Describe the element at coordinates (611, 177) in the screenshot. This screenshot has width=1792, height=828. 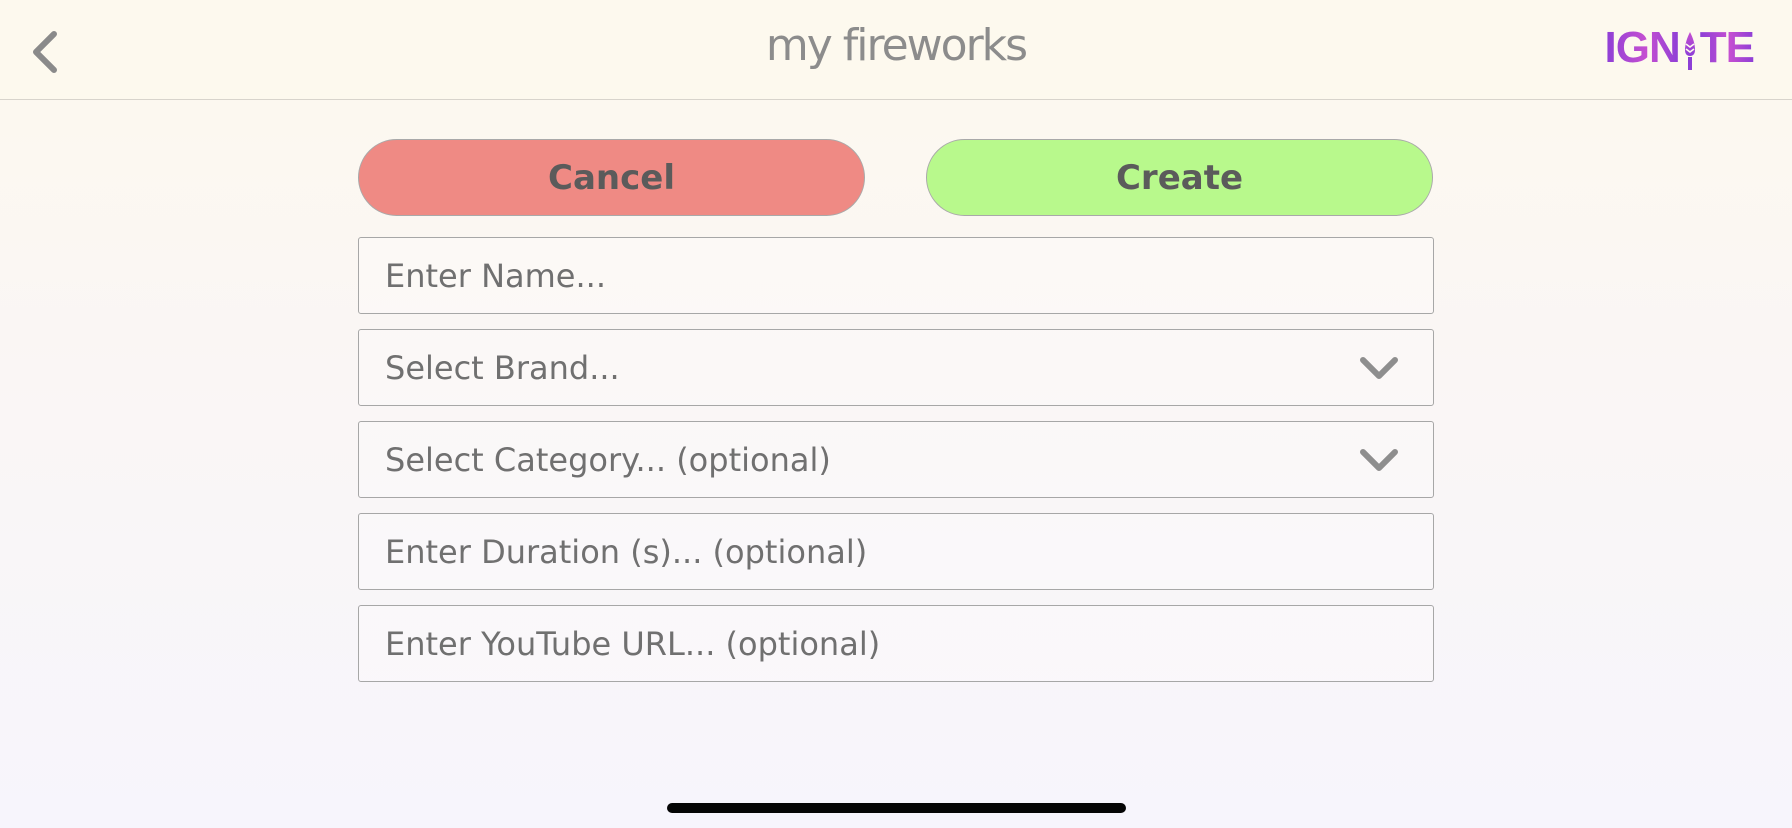
I see `cancel-button: Cancel` at that location.